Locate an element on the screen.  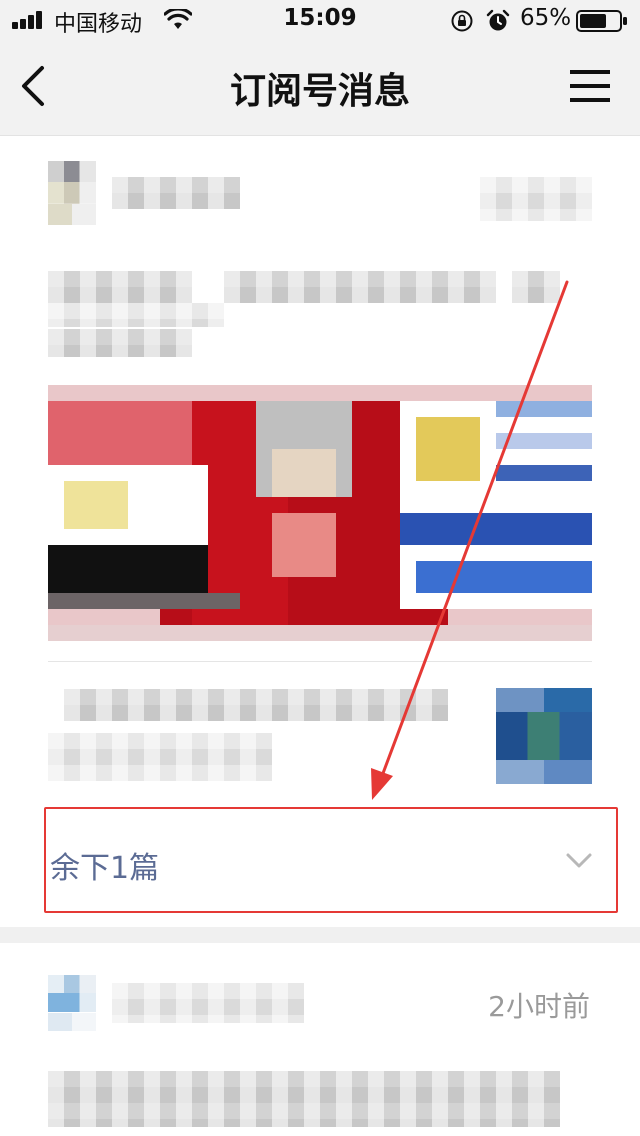
headline-blurred-line-1b is located at coordinates (360, 287).